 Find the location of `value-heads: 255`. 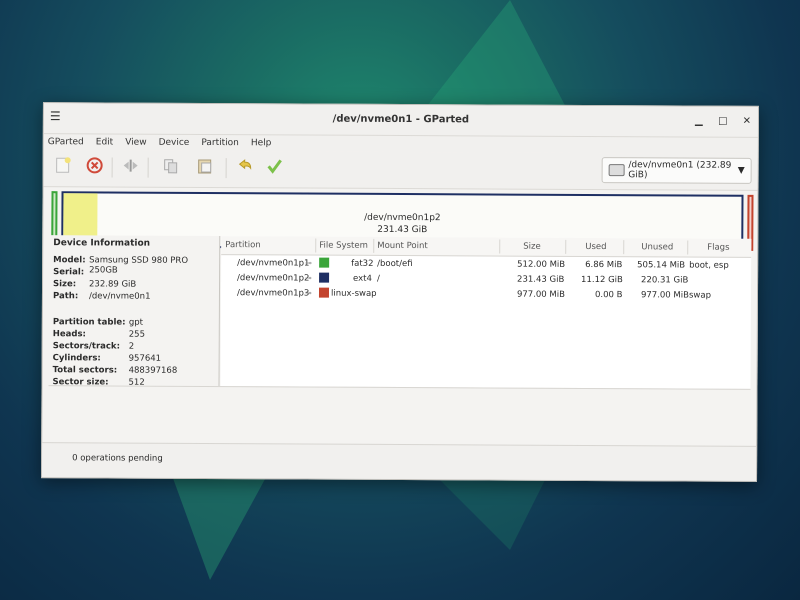

value-heads: 255 is located at coordinates (137, 334).